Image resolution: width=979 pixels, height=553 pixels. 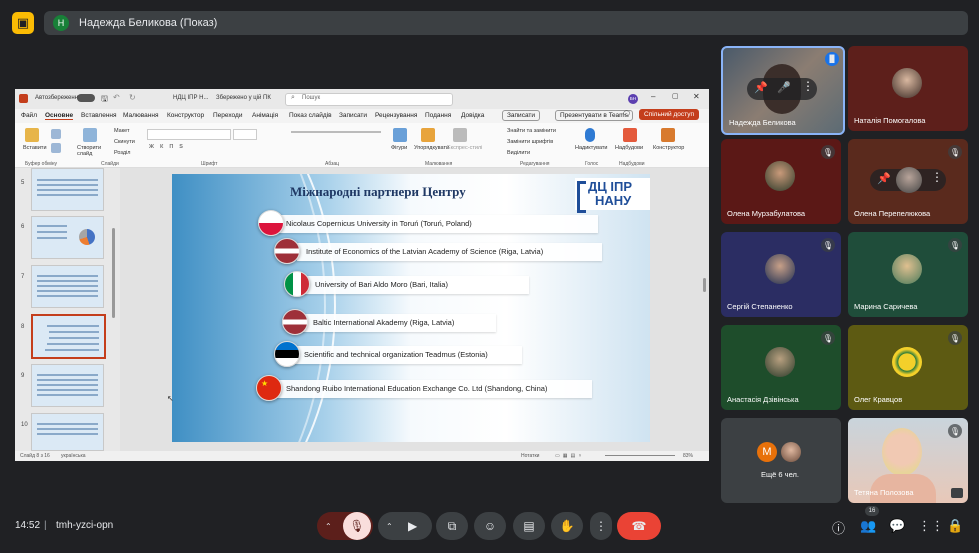 What do you see at coordinates (438, 115) in the screenshot?
I see `tab-view: Подання` at bounding box center [438, 115].